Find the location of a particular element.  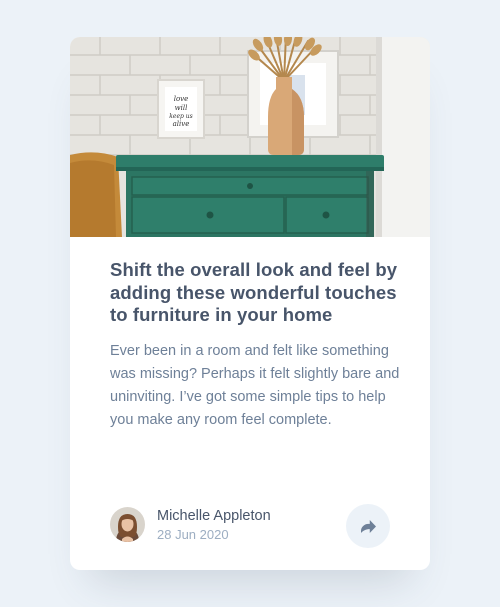

author-avatar is located at coordinates (127, 524).